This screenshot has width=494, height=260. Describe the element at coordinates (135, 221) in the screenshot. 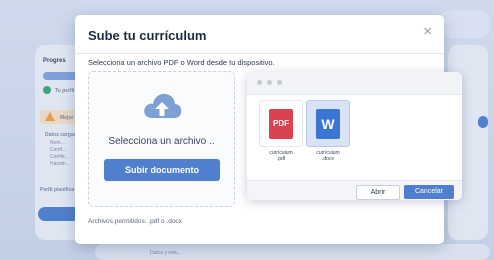

I see `allowed-formats-note: Archivos permitidos: .pdf o .docx` at that location.